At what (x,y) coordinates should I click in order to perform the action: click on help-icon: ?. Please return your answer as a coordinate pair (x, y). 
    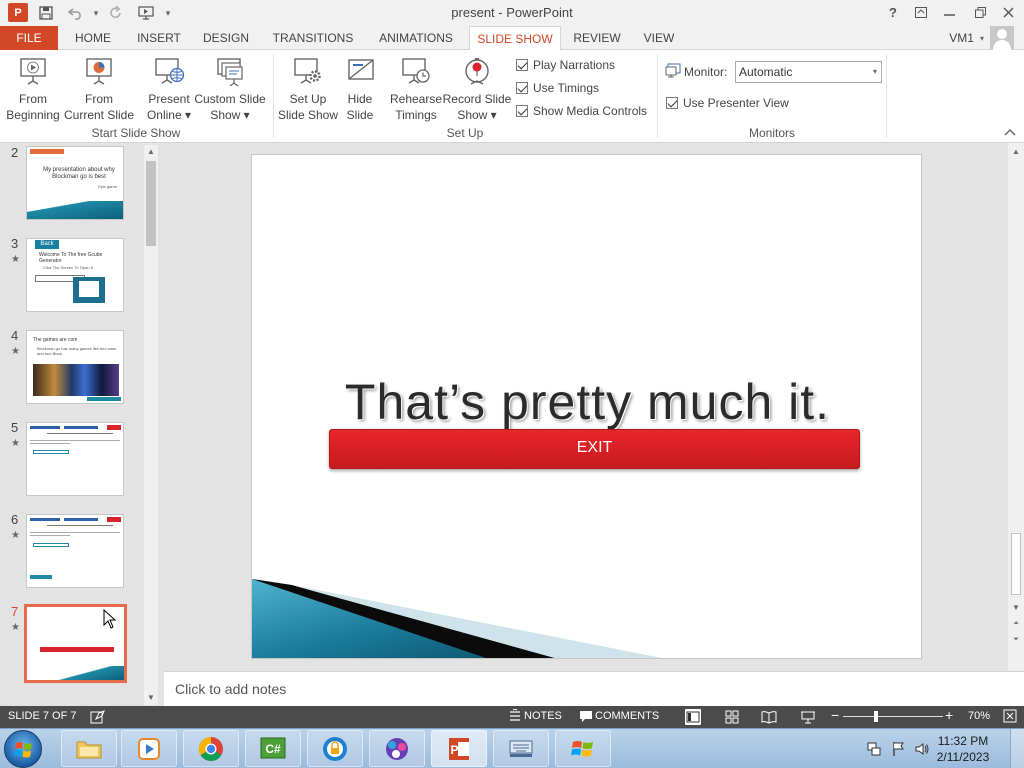
    Looking at the image, I should click on (893, 12).